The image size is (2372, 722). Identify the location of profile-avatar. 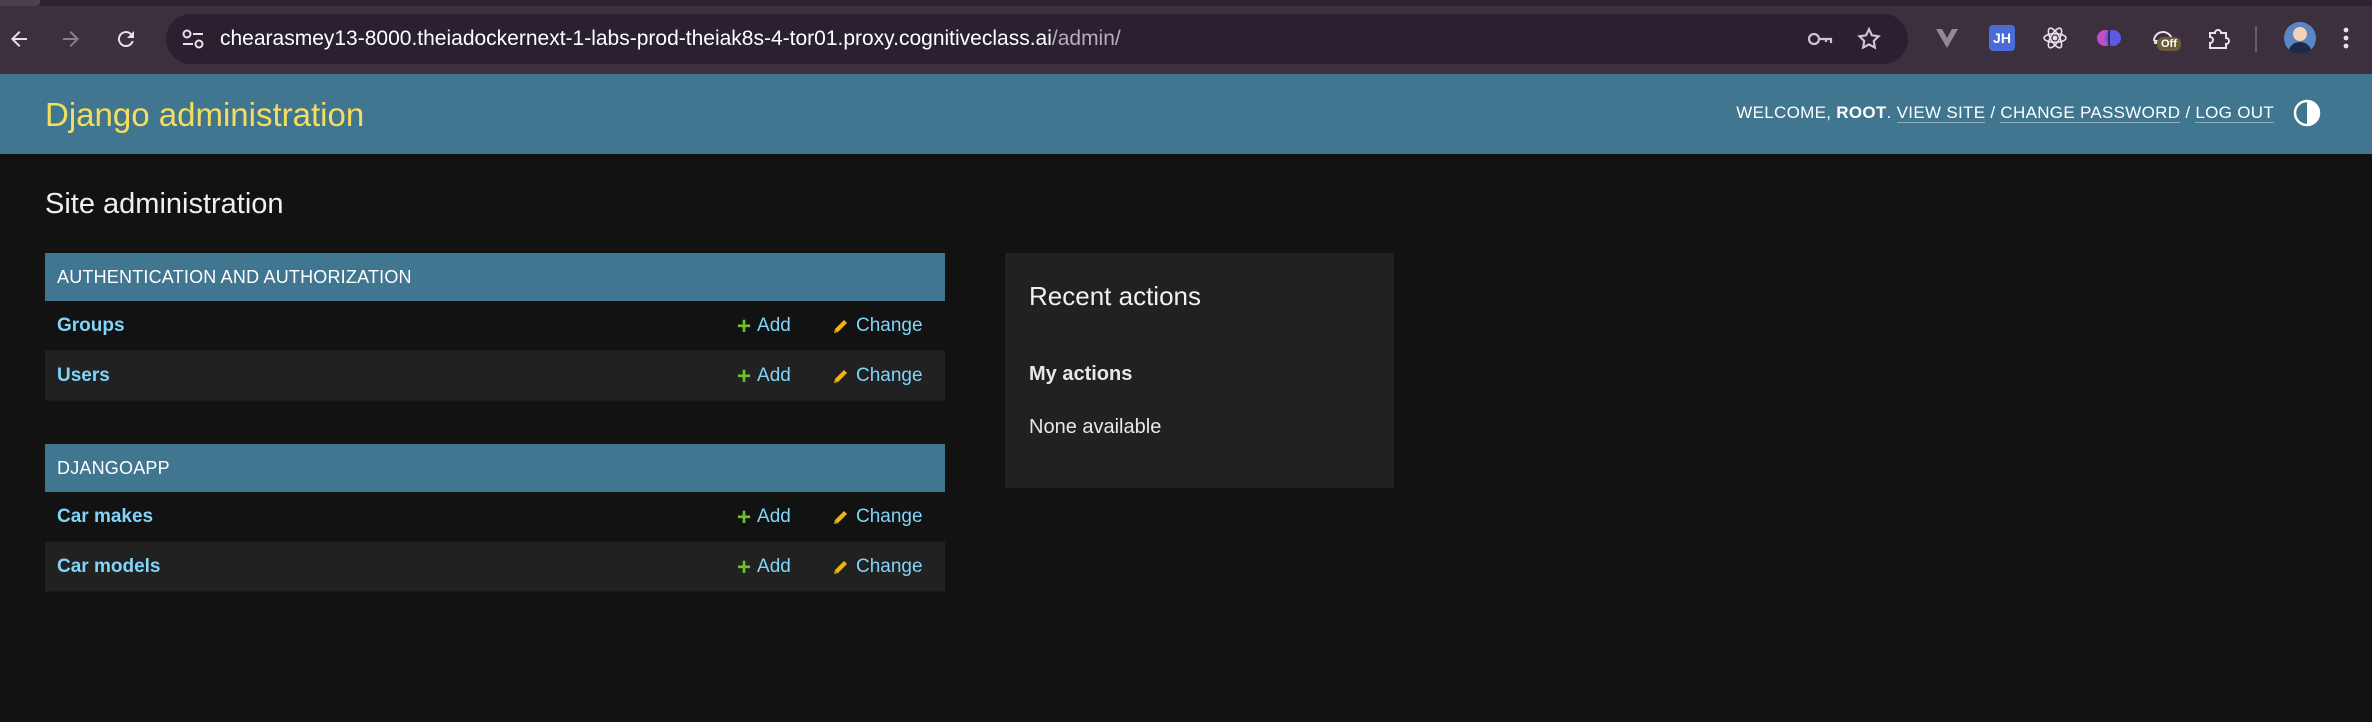
(2300, 38).